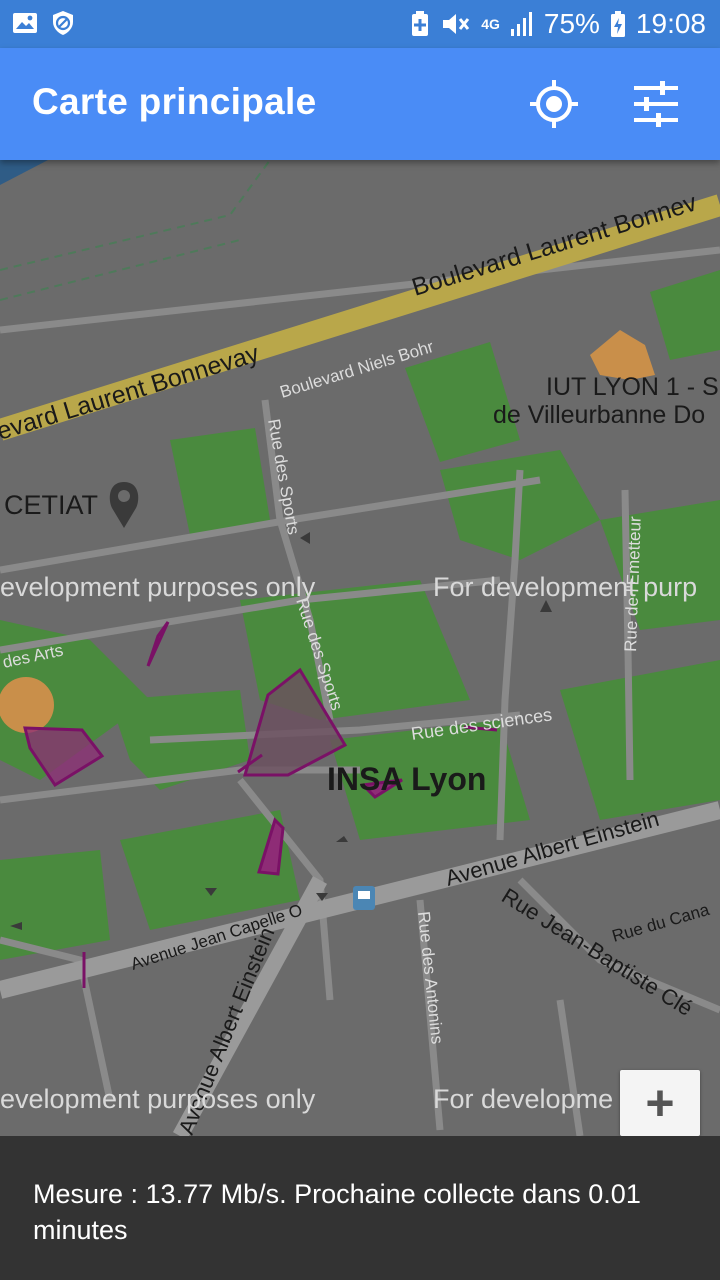  What do you see at coordinates (174, 101) in the screenshot?
I see `page-title: Carte principale` at bounding box center [174, 101].